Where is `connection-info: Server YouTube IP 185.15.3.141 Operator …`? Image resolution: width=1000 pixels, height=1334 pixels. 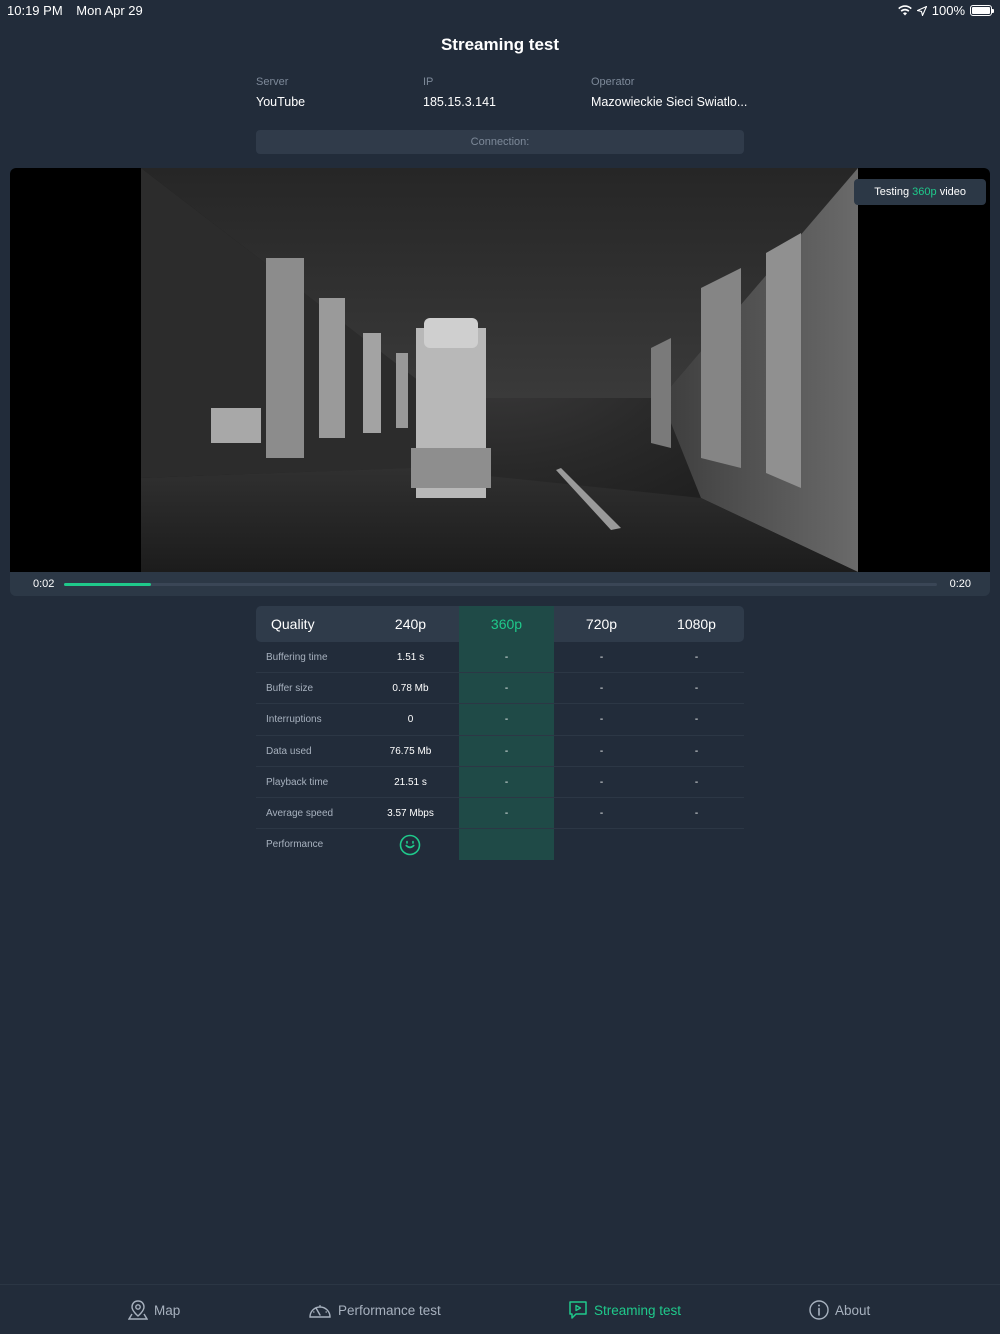 connection-info: Server YouTube IP 185.15.3.141 Operator … is located at coordinates (501, 96).